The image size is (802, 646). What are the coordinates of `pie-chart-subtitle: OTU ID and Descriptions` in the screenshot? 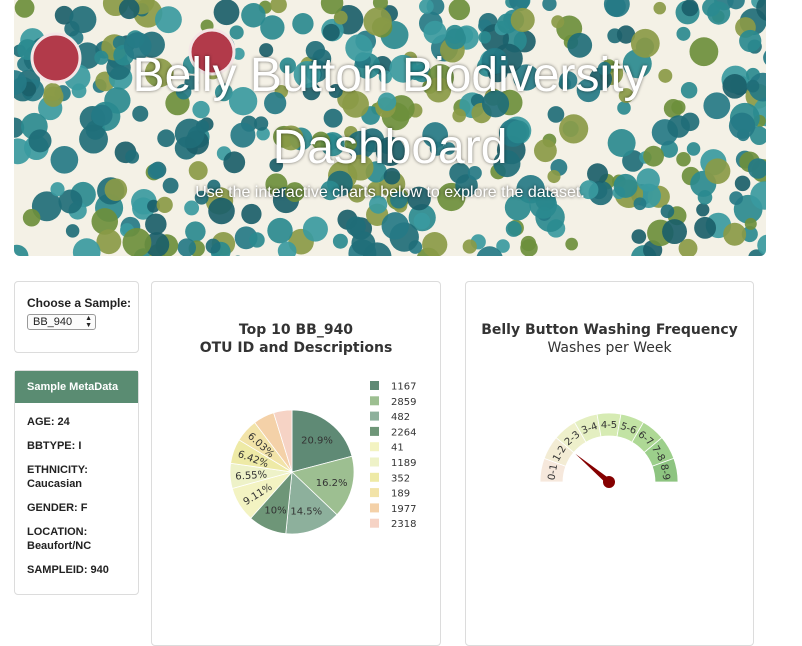 It's located at (296, 348).